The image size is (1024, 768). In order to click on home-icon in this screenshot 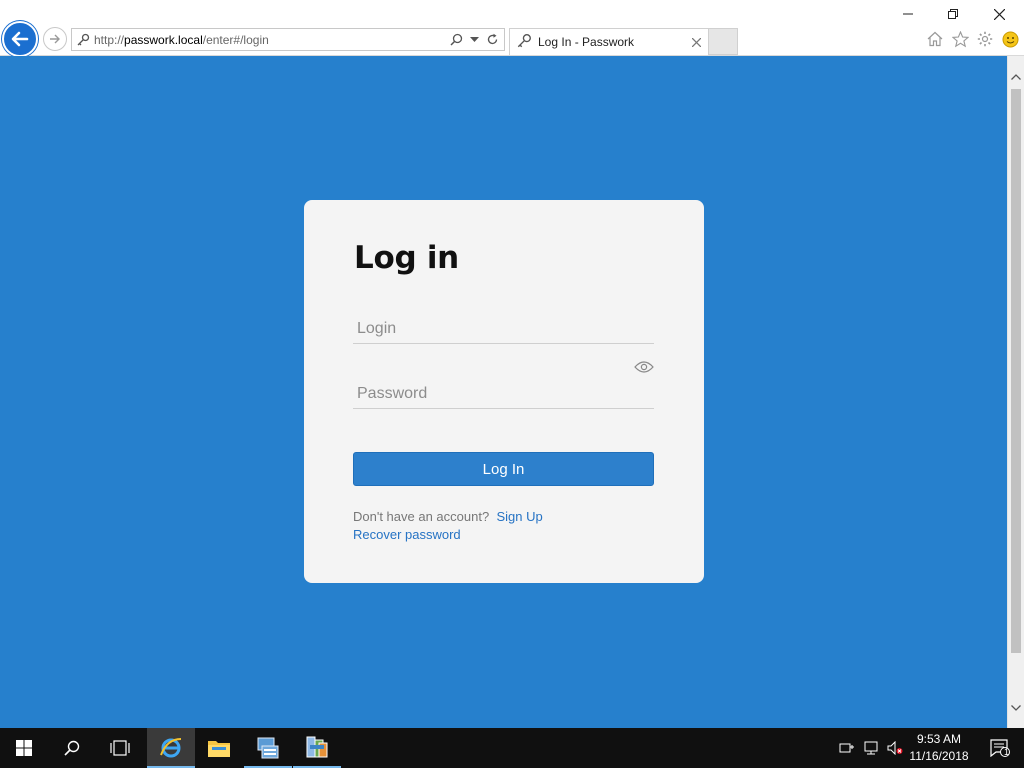, I will do `click(935, 39)`.